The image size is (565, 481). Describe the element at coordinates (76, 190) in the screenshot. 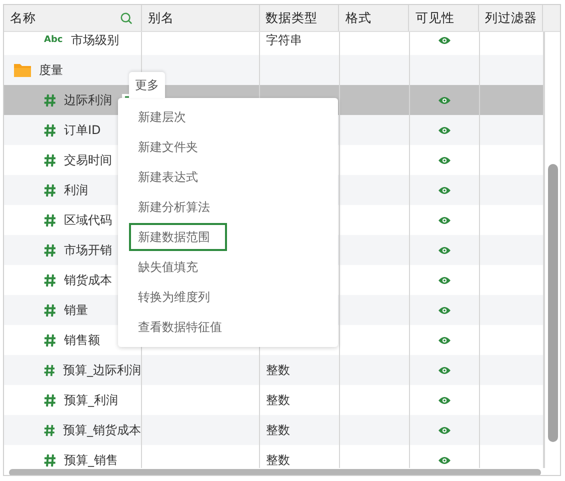

I see `field-name: 利润` at that location.